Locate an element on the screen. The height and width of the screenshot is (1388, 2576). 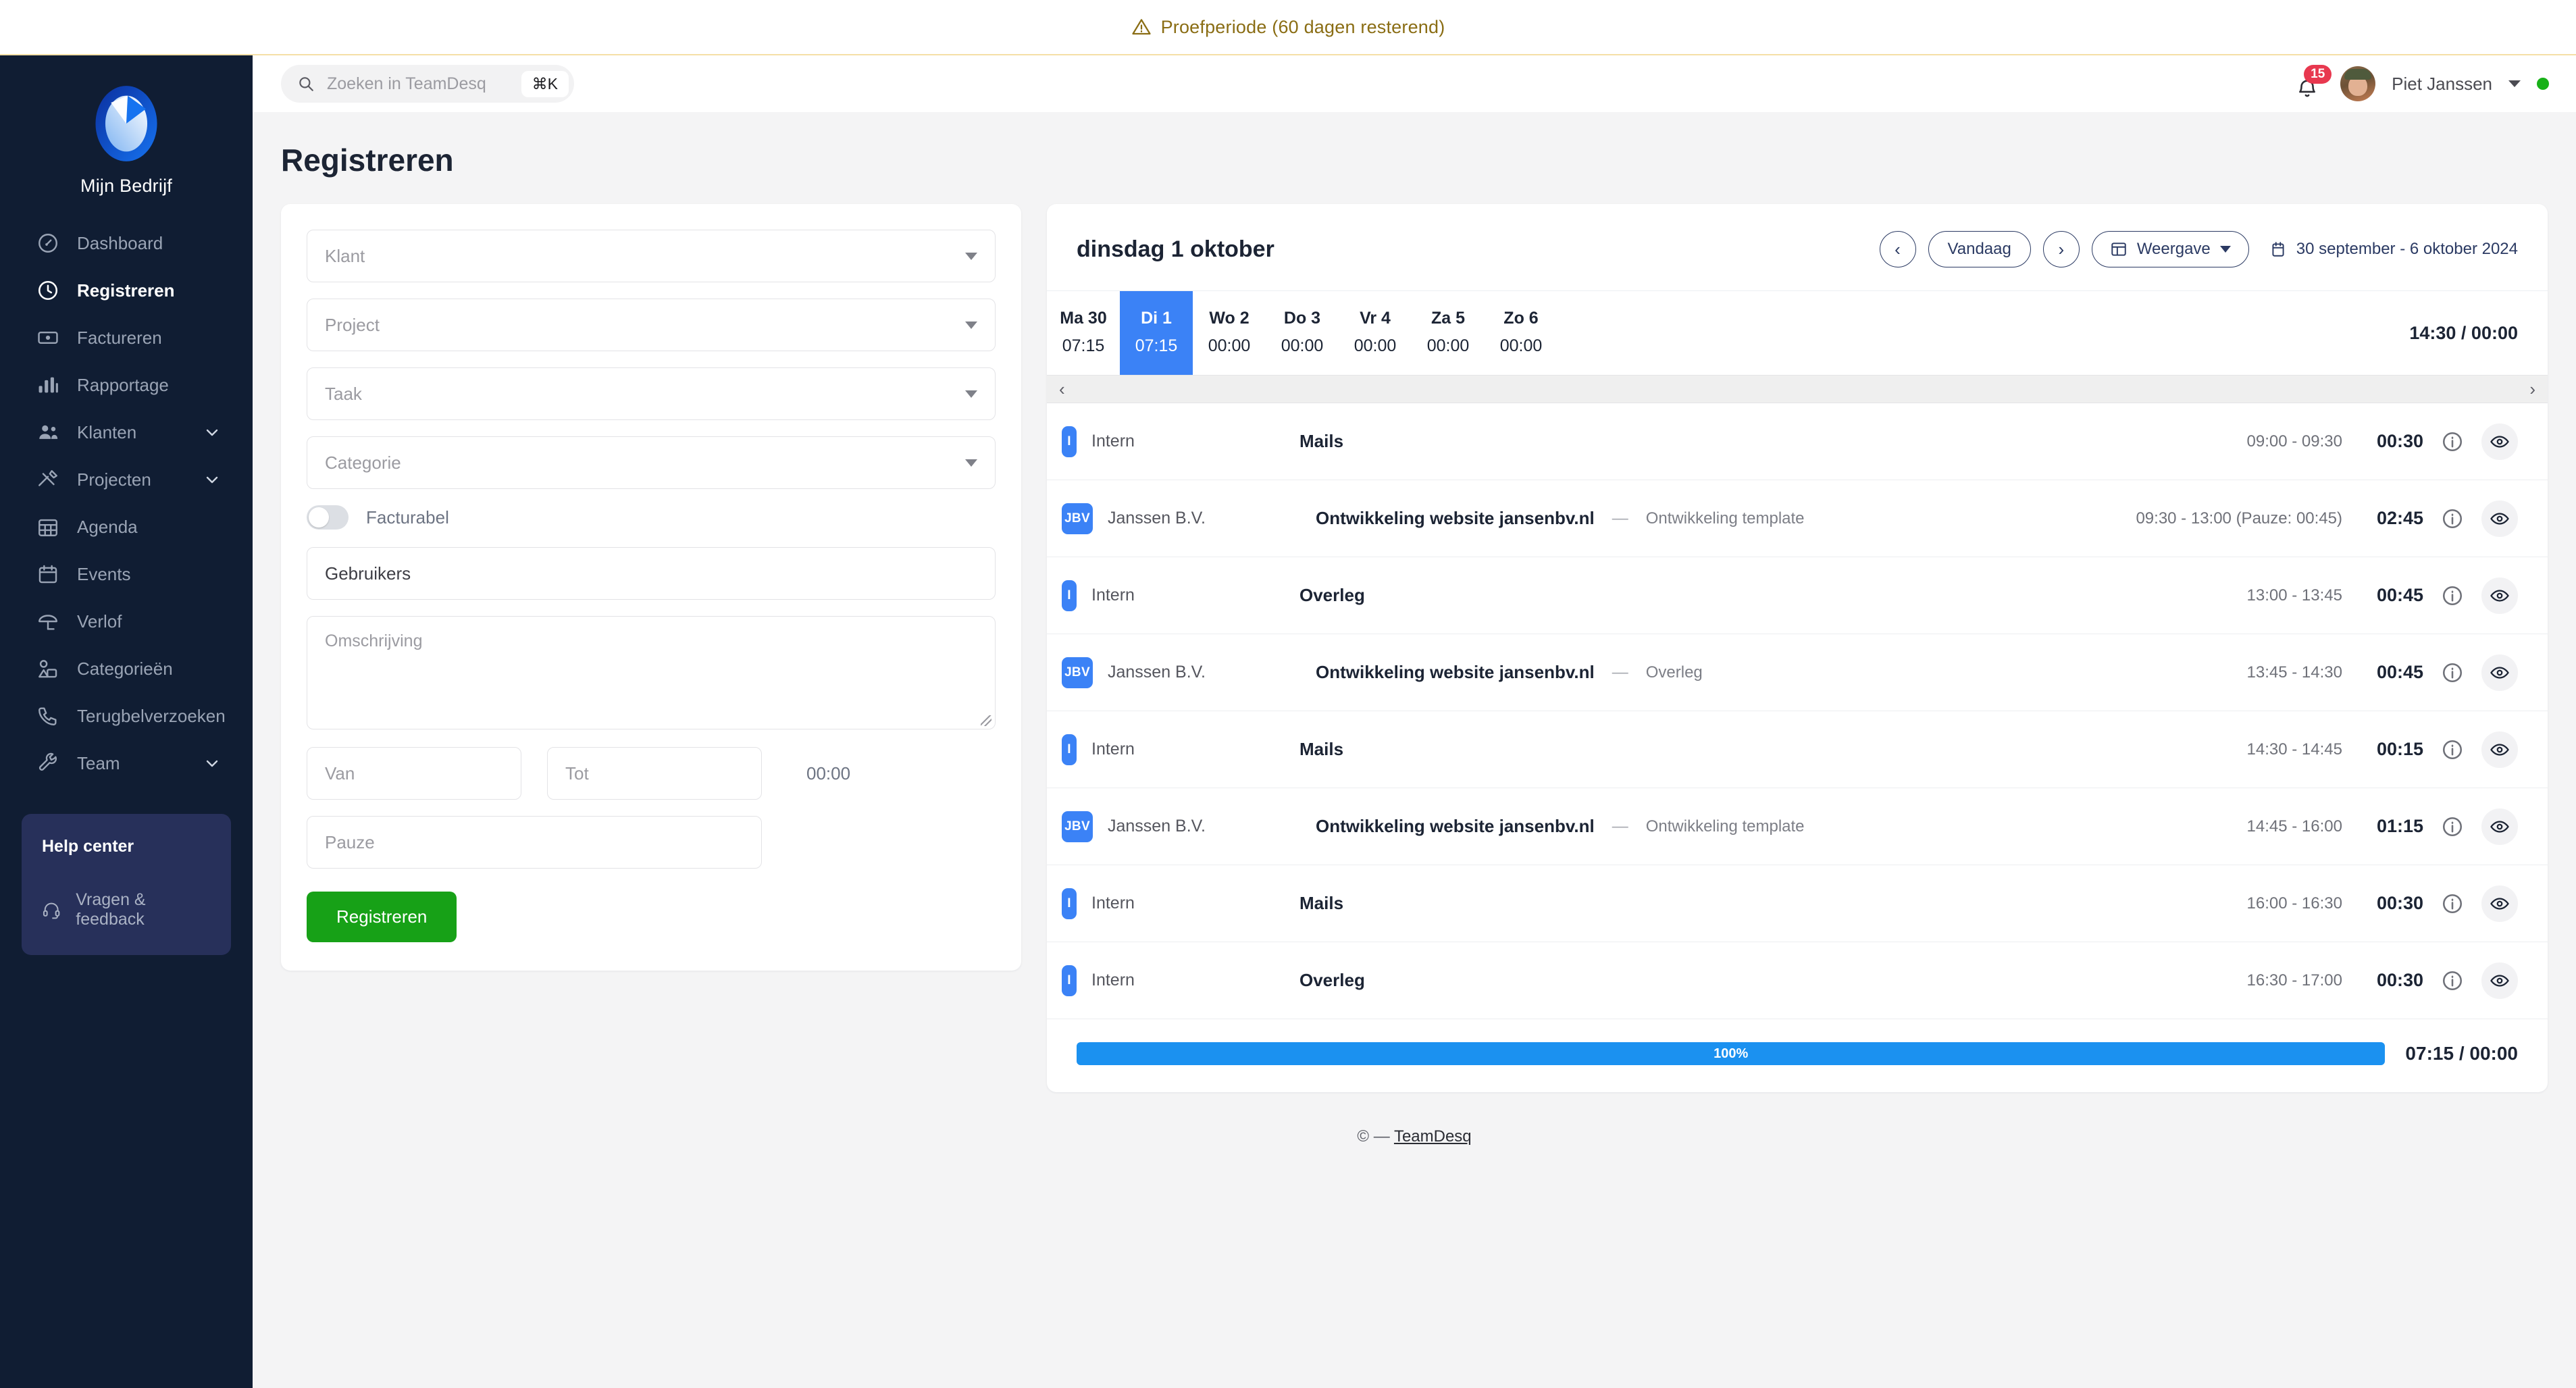
sidebar-item-registreren: Registreren is located at coordinates (126, 290).